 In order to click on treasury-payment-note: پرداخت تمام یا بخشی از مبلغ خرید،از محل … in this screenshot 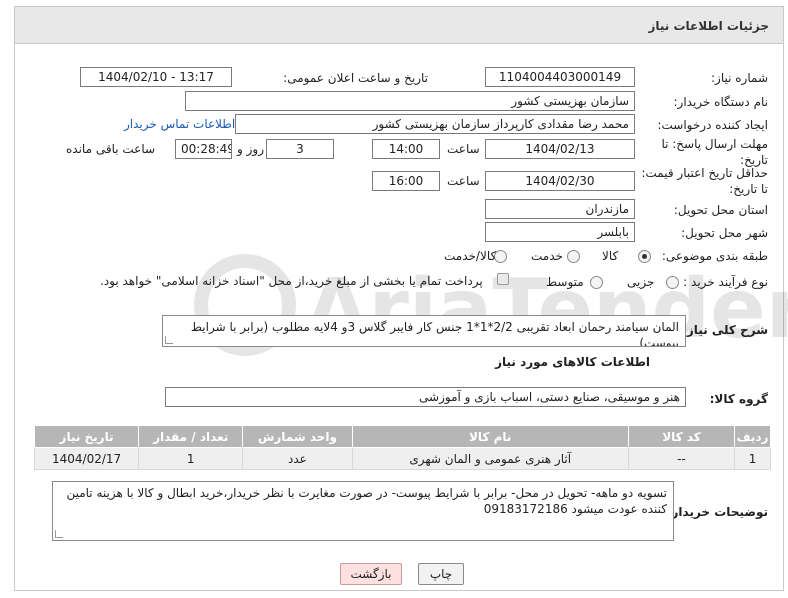, I will do `click(291, 281)`.